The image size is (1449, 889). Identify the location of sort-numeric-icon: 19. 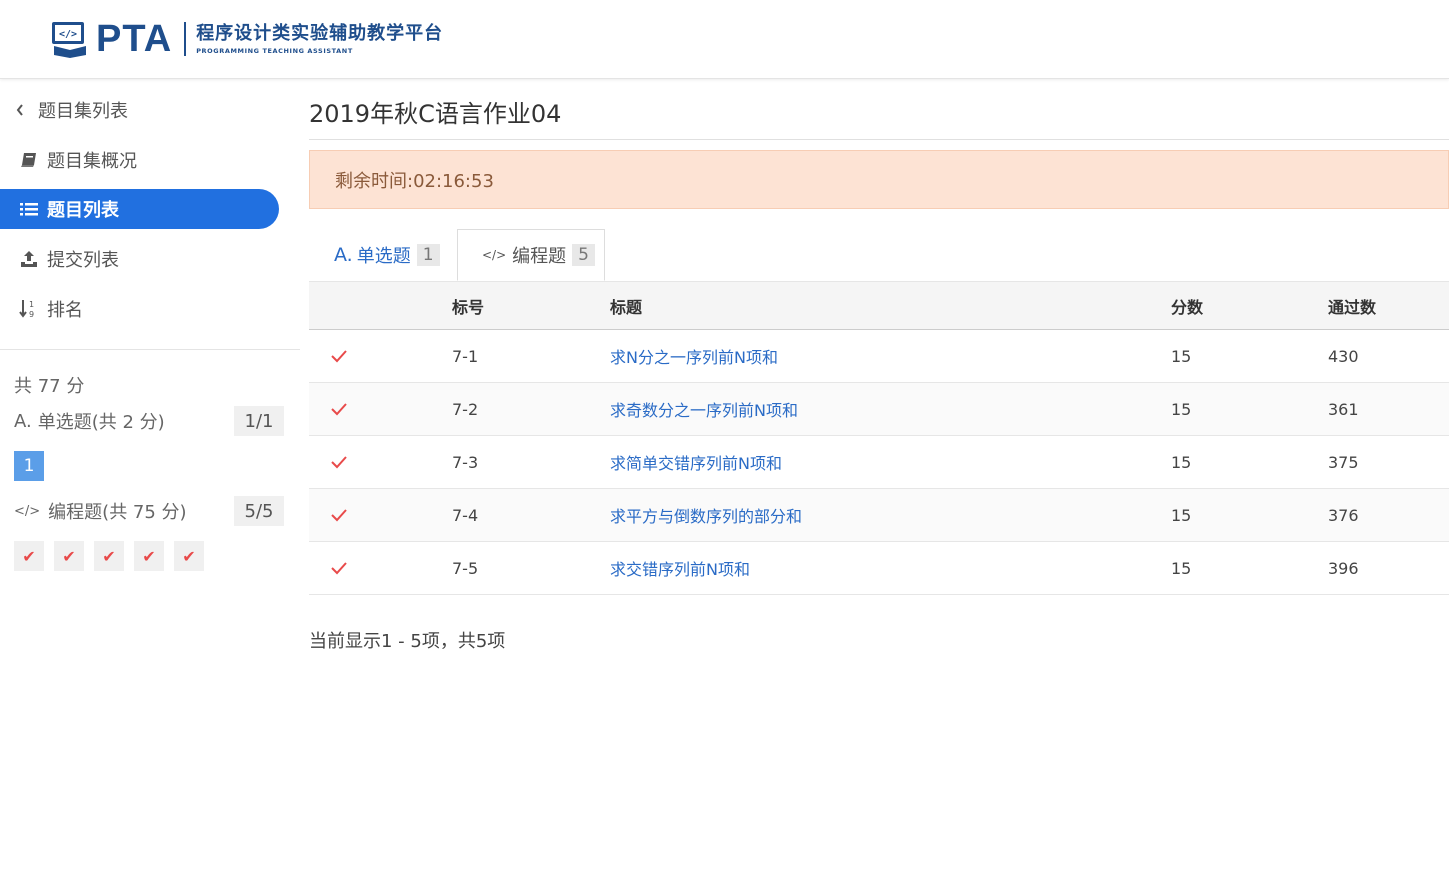
(29, 309).